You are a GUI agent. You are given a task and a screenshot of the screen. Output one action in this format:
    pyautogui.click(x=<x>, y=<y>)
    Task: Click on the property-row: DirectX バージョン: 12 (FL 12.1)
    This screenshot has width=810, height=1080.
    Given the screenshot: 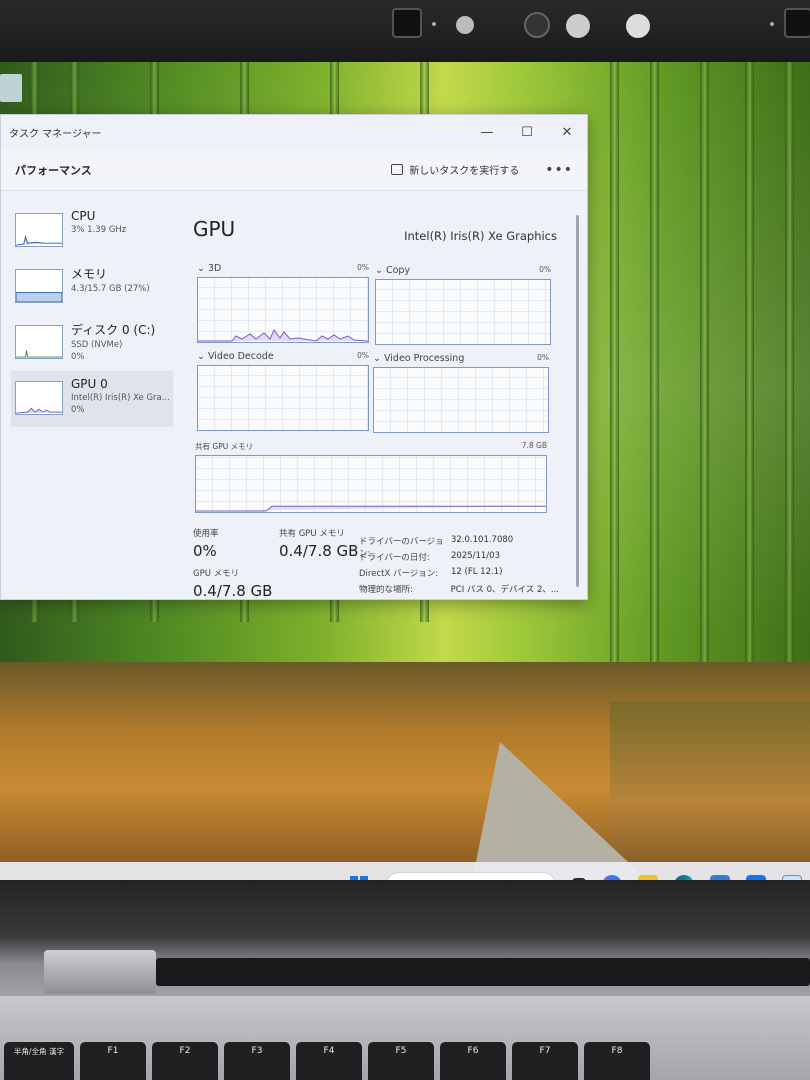 What is the action you would take?
    pyautogui.click(x=431, y=573)
    